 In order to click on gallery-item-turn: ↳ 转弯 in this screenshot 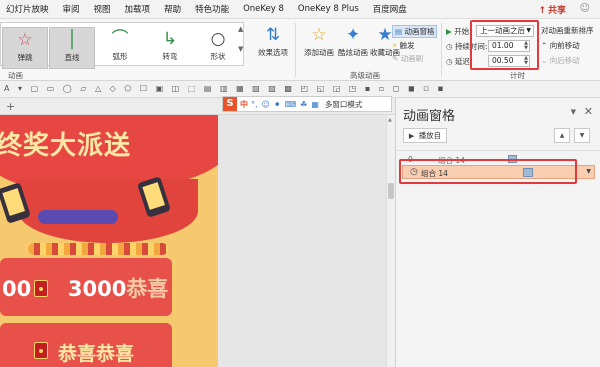, I will do `click(170, 48)`.